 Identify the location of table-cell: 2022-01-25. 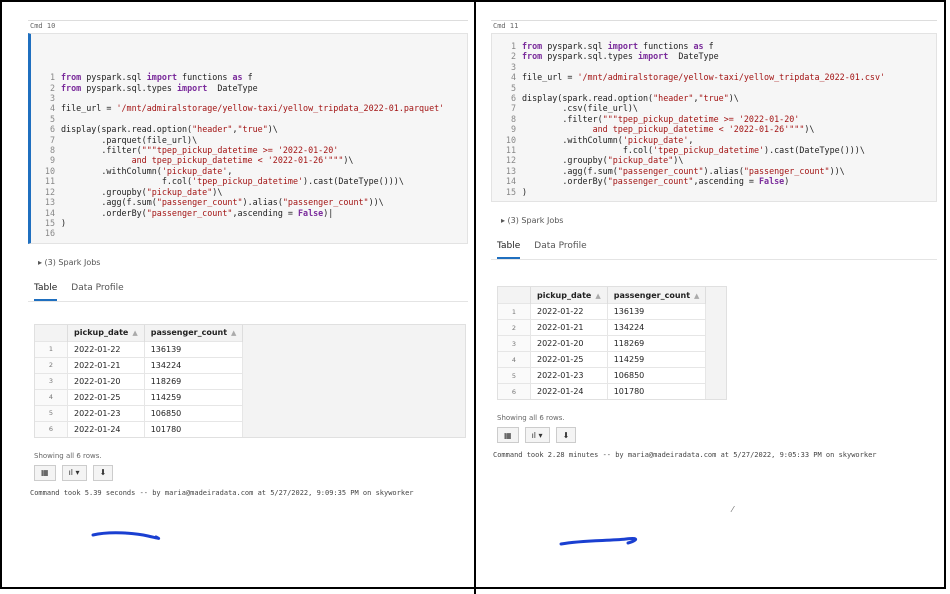
(106, 397).